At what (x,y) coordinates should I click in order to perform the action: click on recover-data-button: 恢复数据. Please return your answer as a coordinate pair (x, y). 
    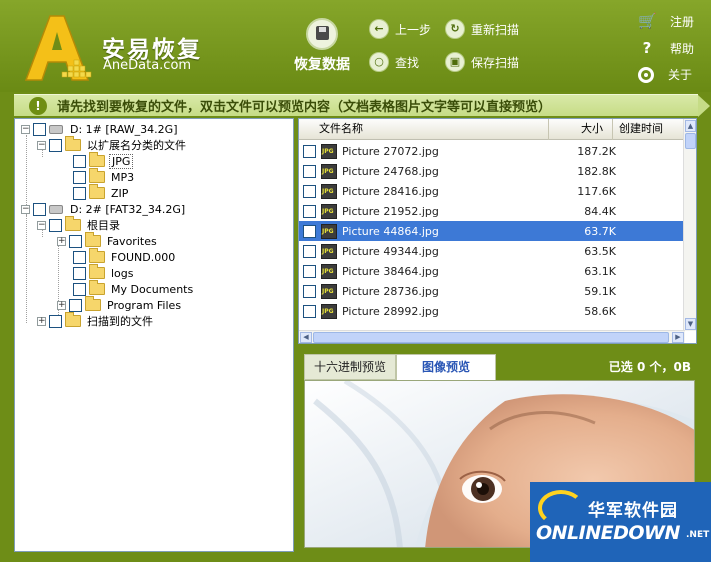
    Looking at the image, I should click on (322, 47).